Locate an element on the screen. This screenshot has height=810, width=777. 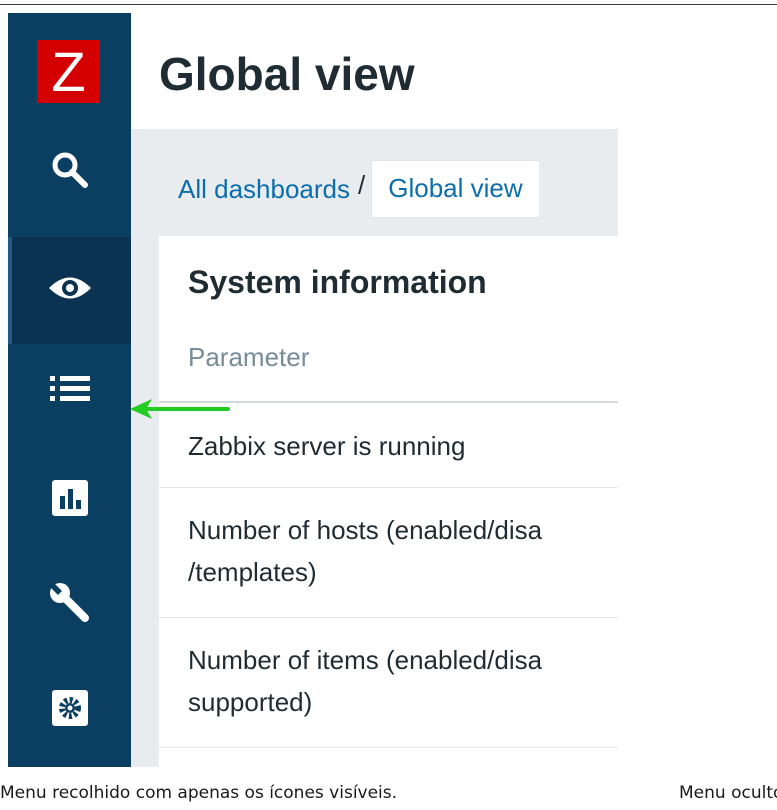
page-title: Global view is located at coordinates (287, 74).